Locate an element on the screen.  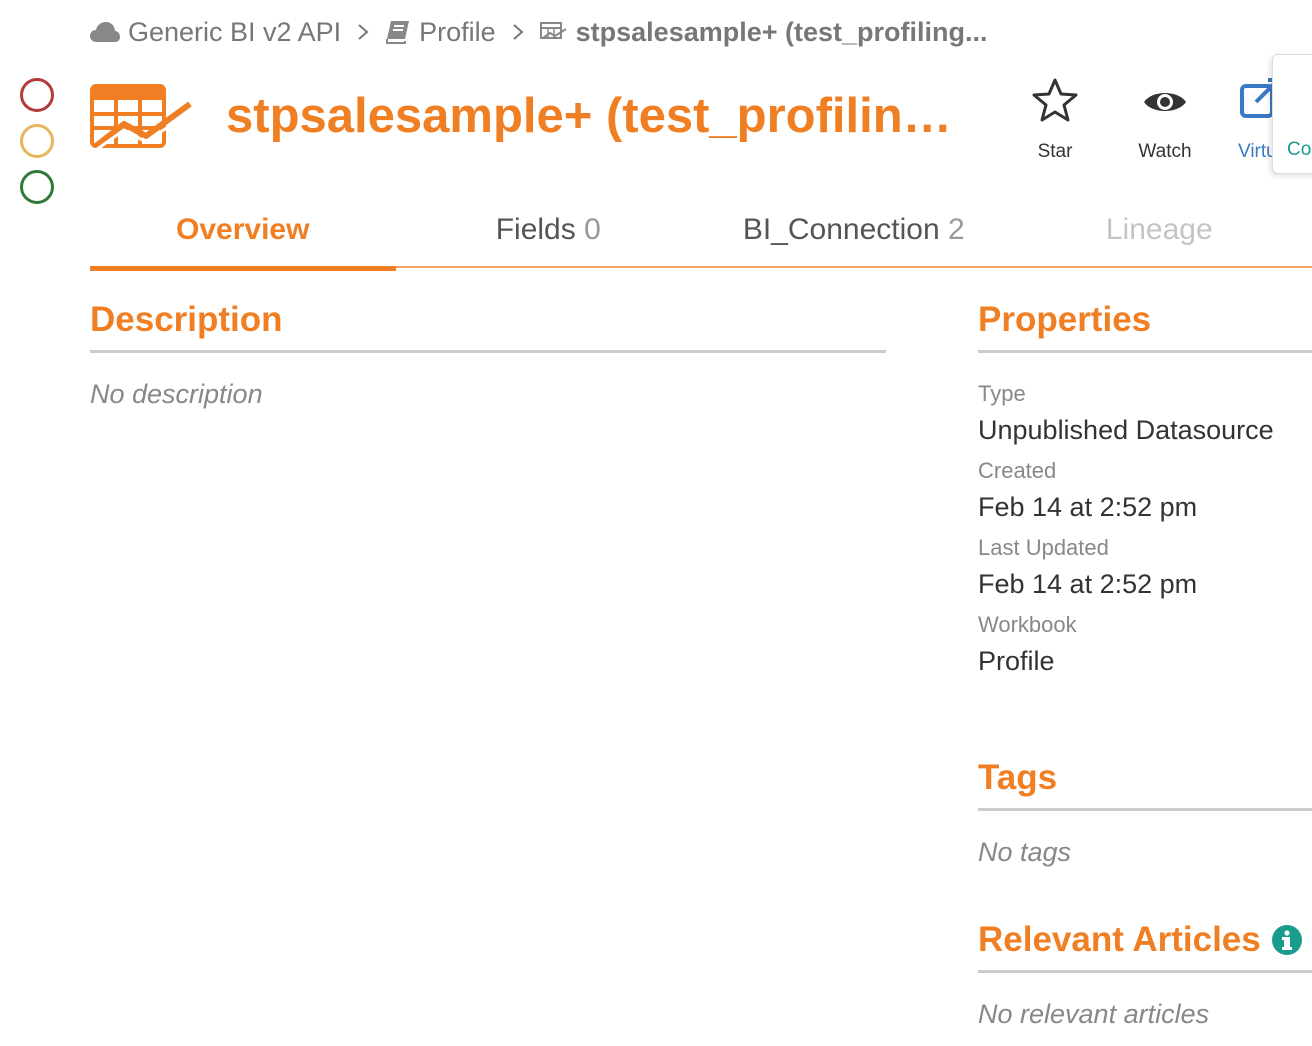
relevant-articles-title: Relevant Articles is located at coordinates (1145, 946).